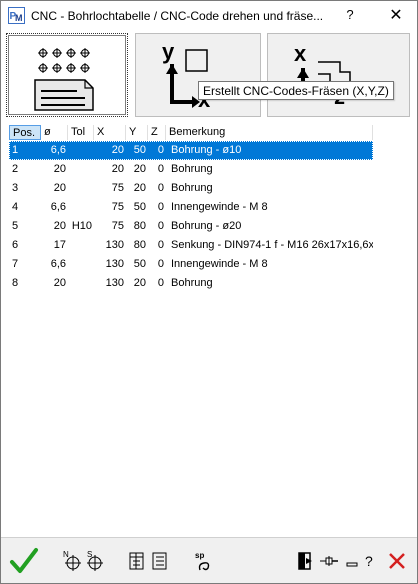 The image size is (418, 584). Describe the element at coordinates (15, 283) in the screenshot. I see `cell-pos: 8` at that location.